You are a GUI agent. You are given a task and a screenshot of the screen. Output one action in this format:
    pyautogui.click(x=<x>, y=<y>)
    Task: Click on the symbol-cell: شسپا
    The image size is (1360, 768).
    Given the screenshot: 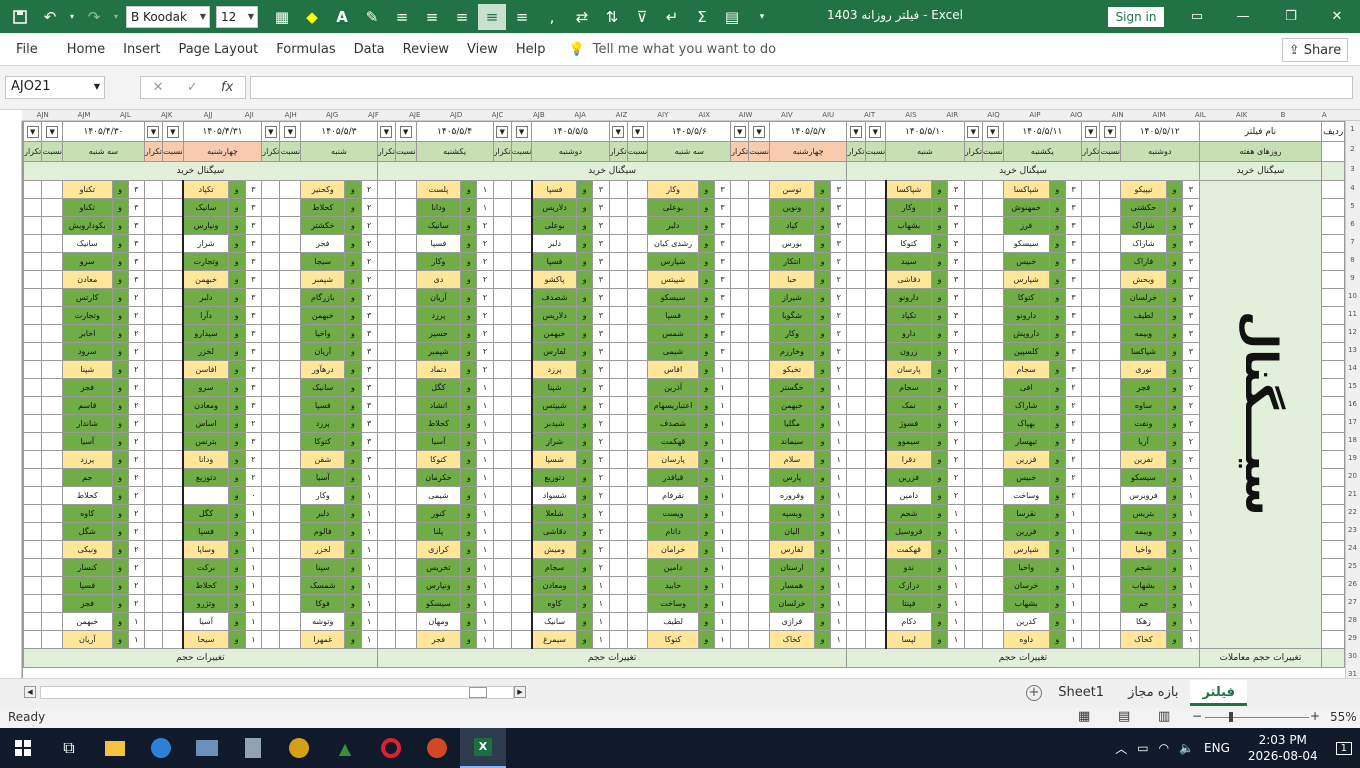 What is the action you would take?
    pyautogui.click(x=554, y=459)
    